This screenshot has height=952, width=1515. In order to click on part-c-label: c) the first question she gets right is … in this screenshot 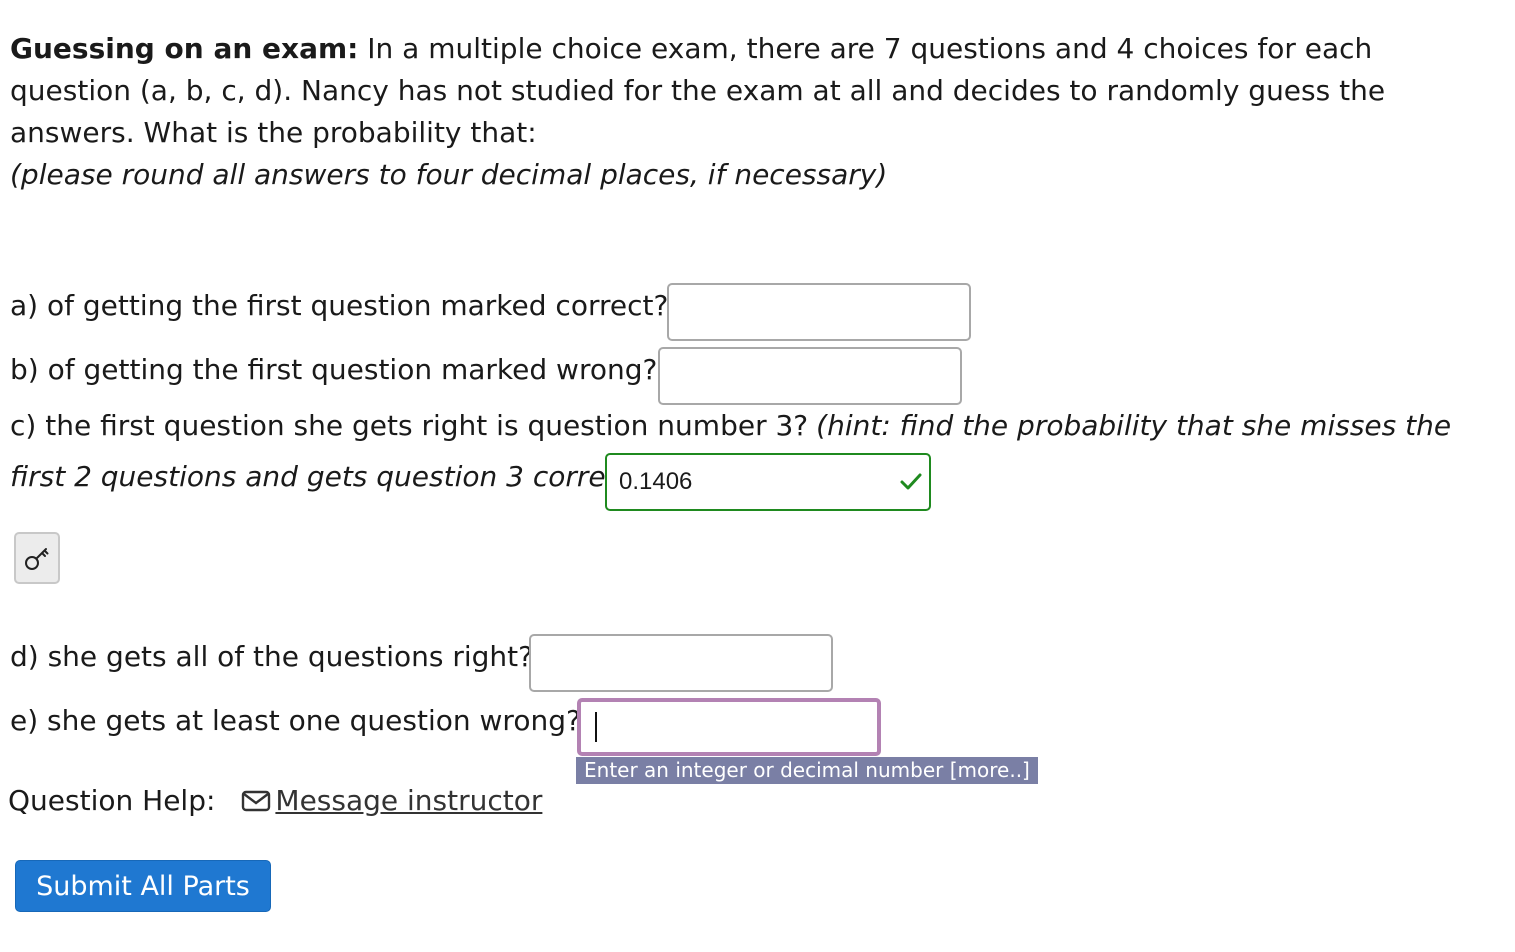, I will do `click(409, 425)`.